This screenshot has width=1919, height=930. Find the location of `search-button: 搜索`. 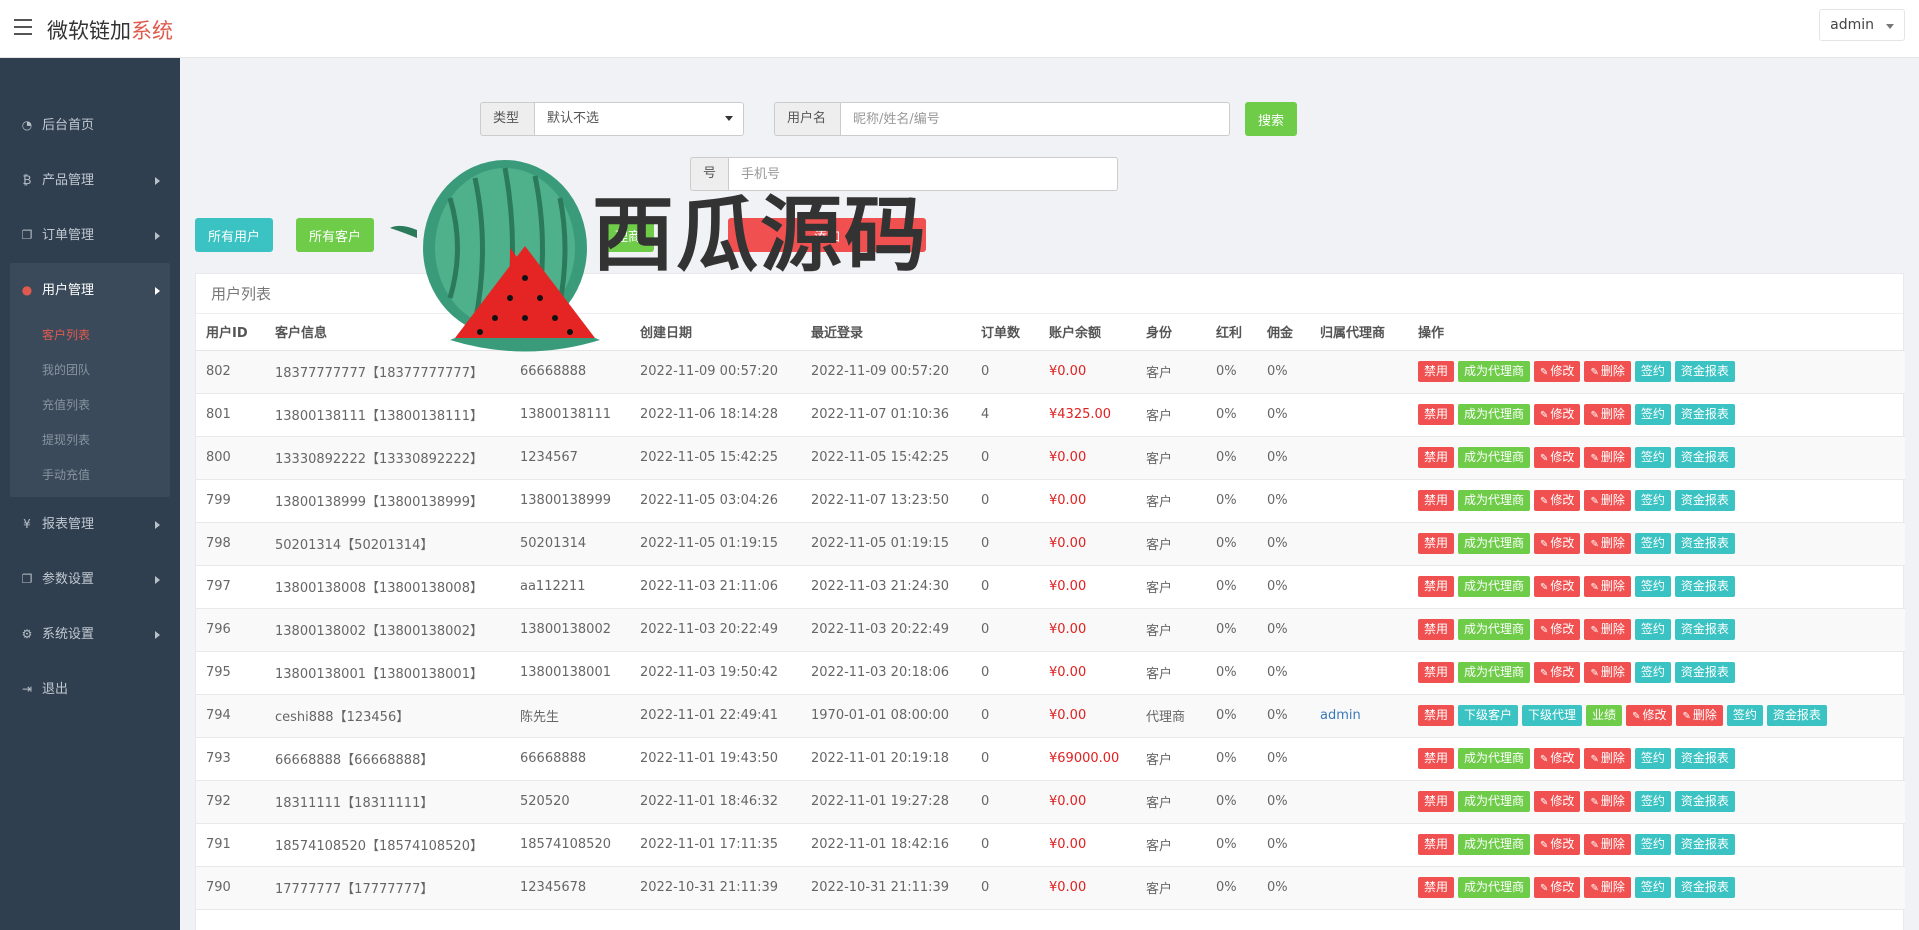

search-button: 搜索 is located at coordinates (1271, 119).